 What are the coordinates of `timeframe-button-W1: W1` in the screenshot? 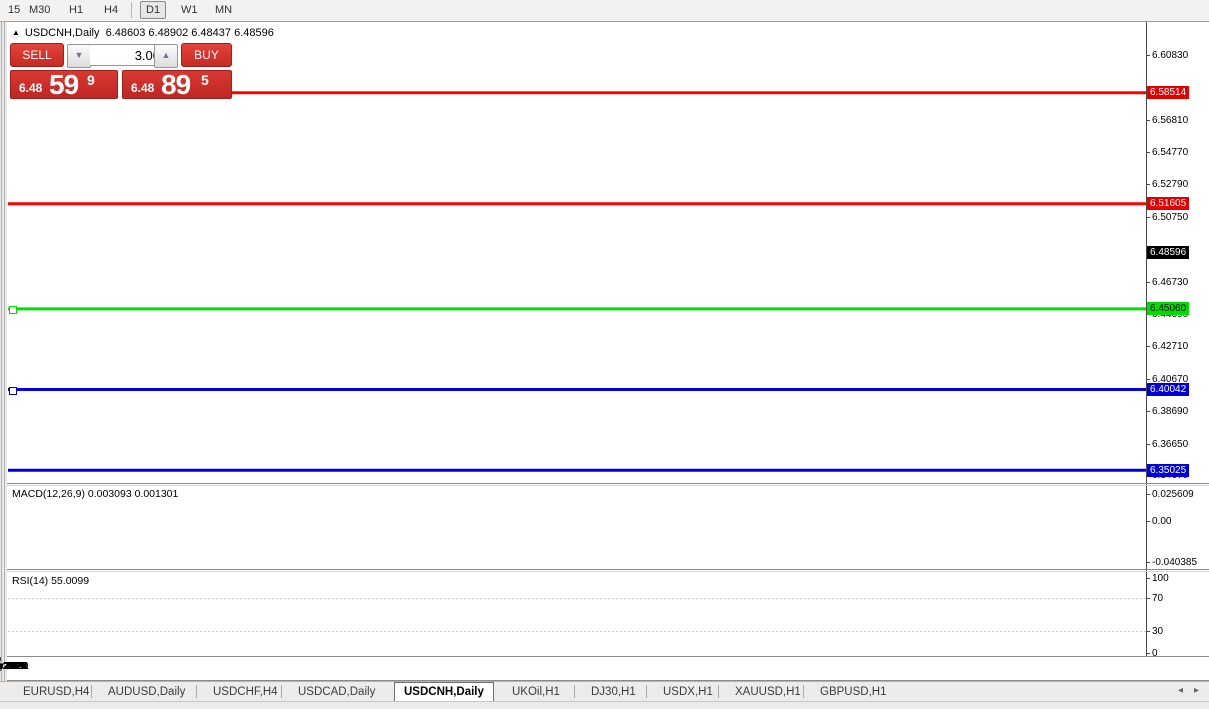 It's located at (189, 10).